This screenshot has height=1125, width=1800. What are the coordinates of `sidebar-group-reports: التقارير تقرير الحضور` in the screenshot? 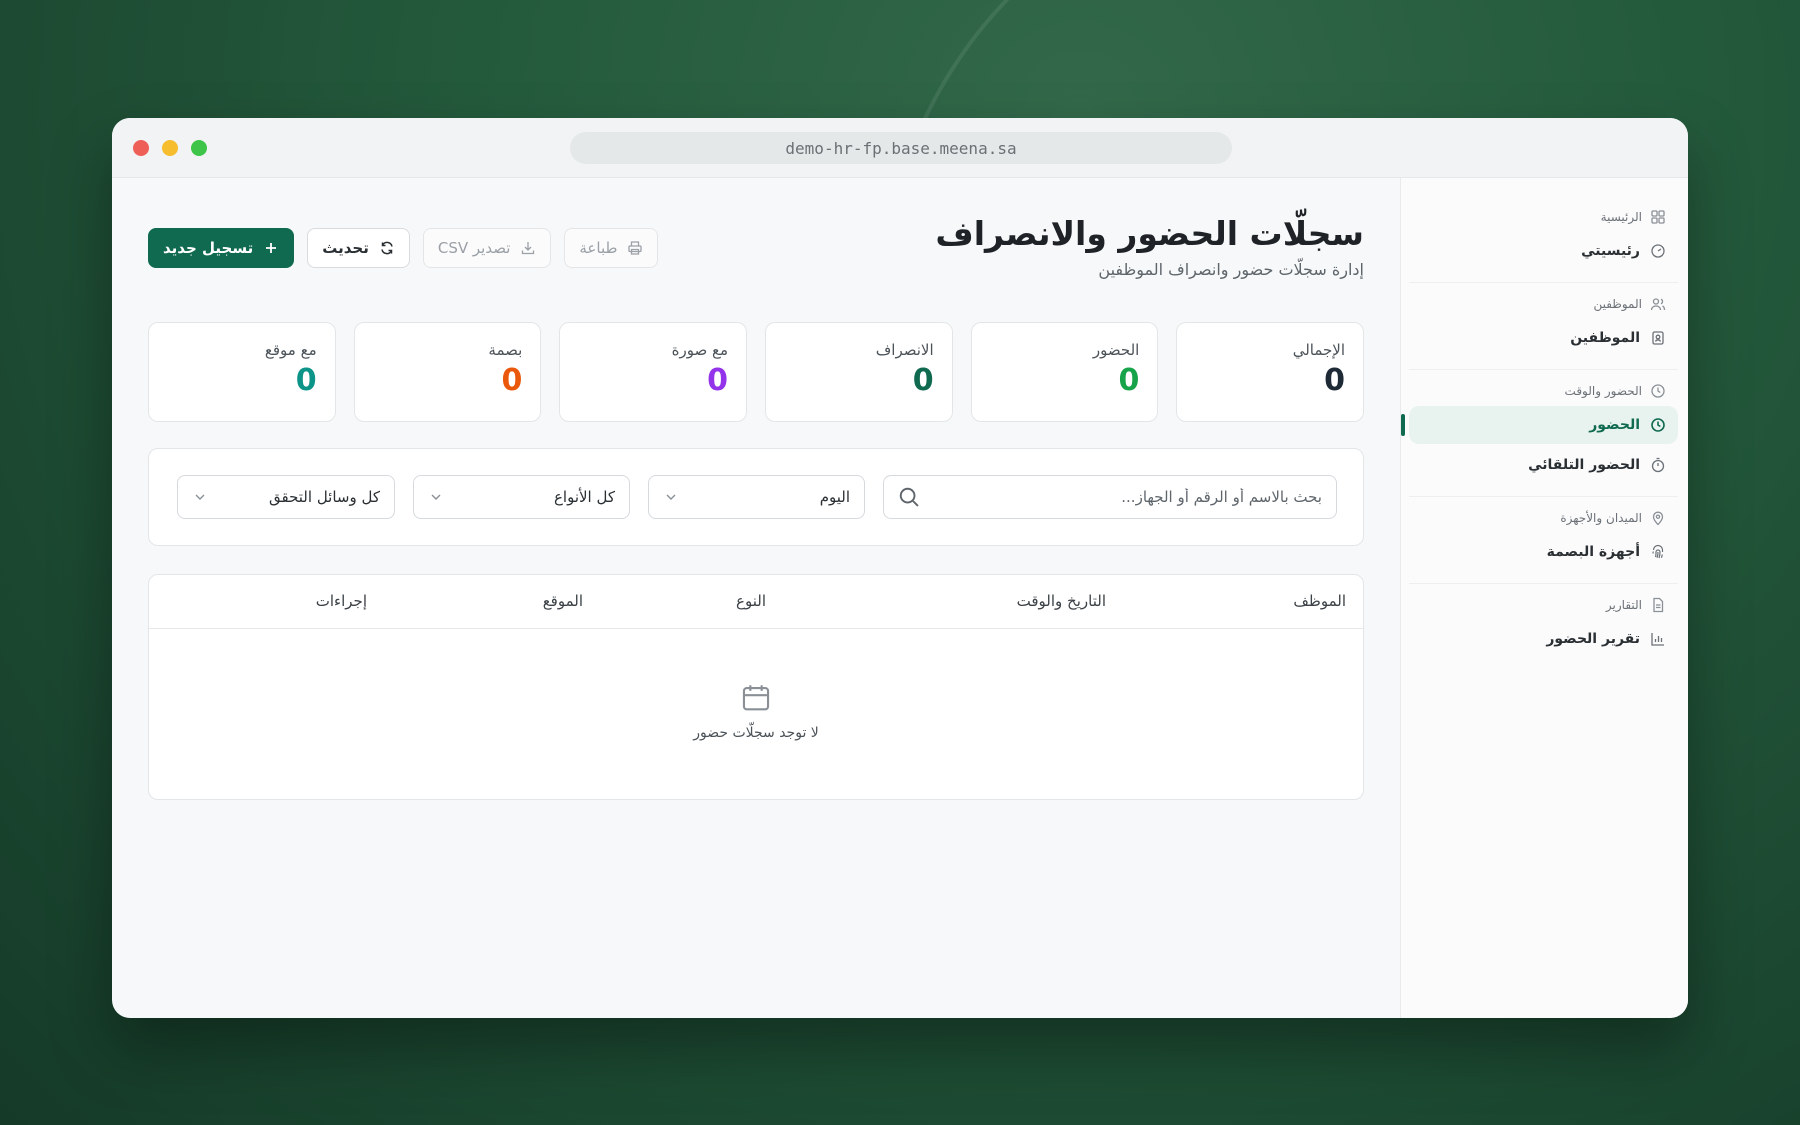 It's located at (1543, 627).